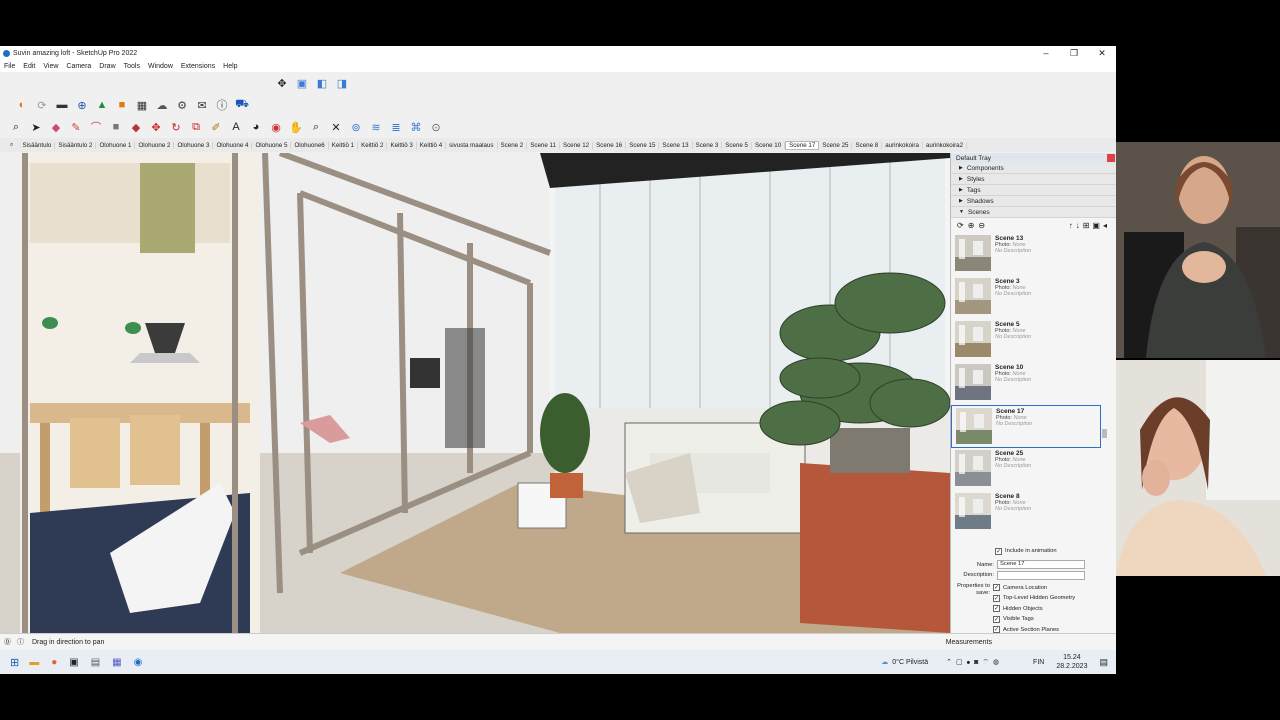  What do you see at coordinates (78, 66) in the screenshot?
I see `menu-camera: Camera` at bounding box center [78, 66].